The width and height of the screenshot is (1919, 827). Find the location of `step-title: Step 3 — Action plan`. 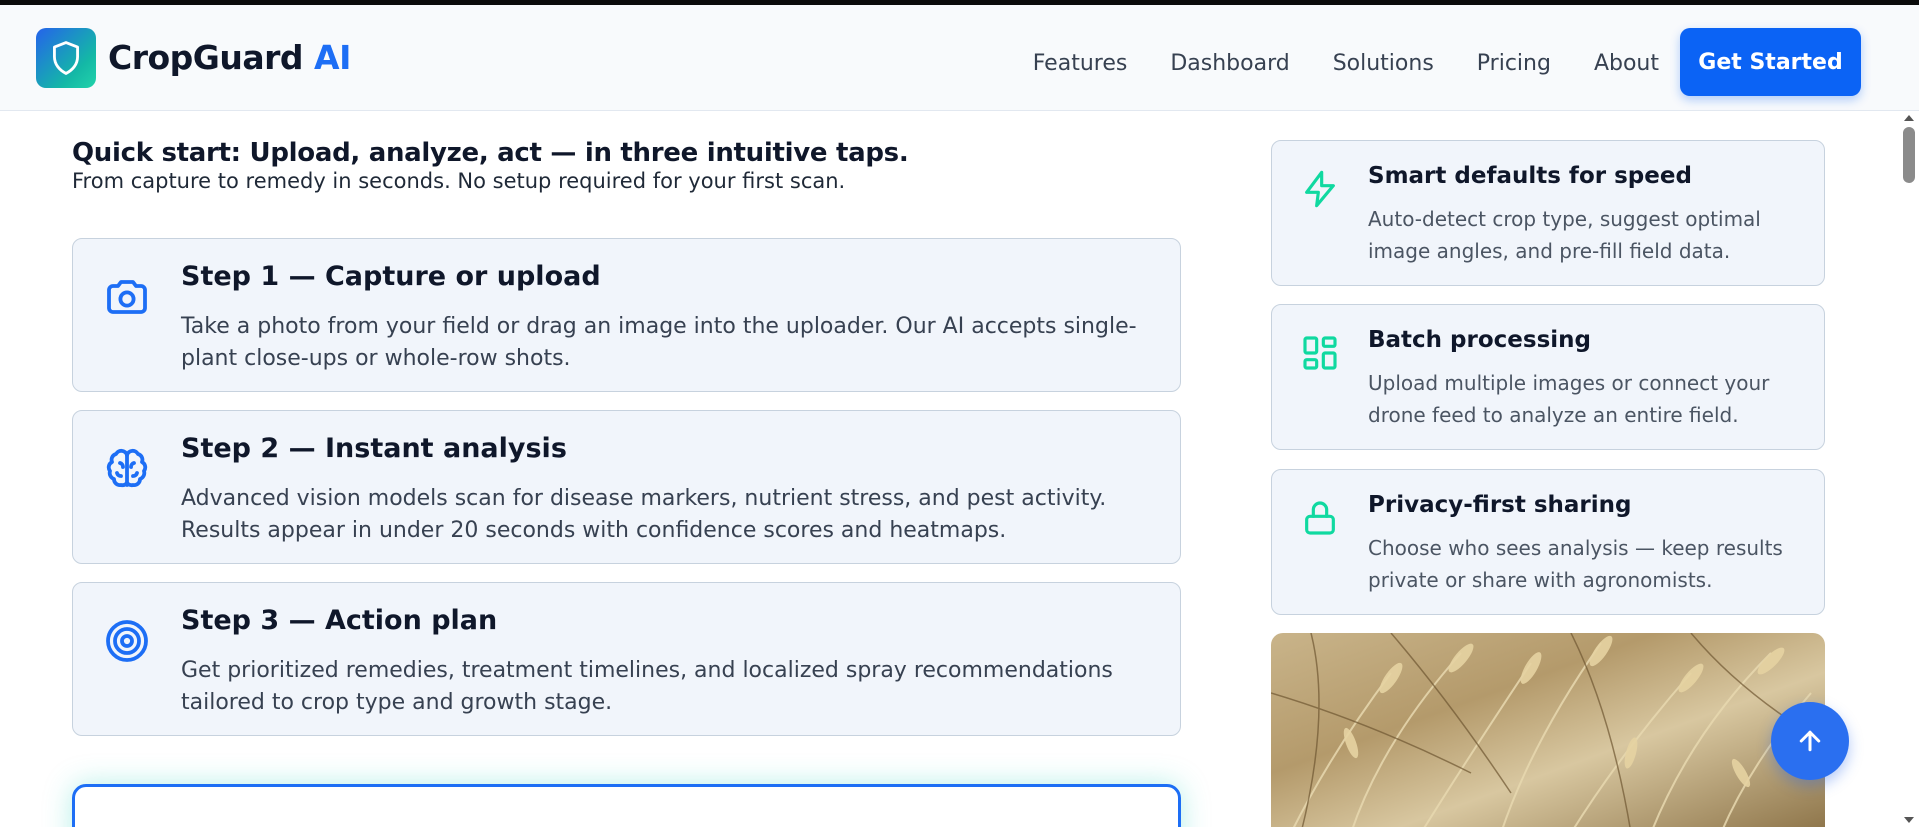

step-title: Step 3 — Action plan is located at coordinates (339, 620).